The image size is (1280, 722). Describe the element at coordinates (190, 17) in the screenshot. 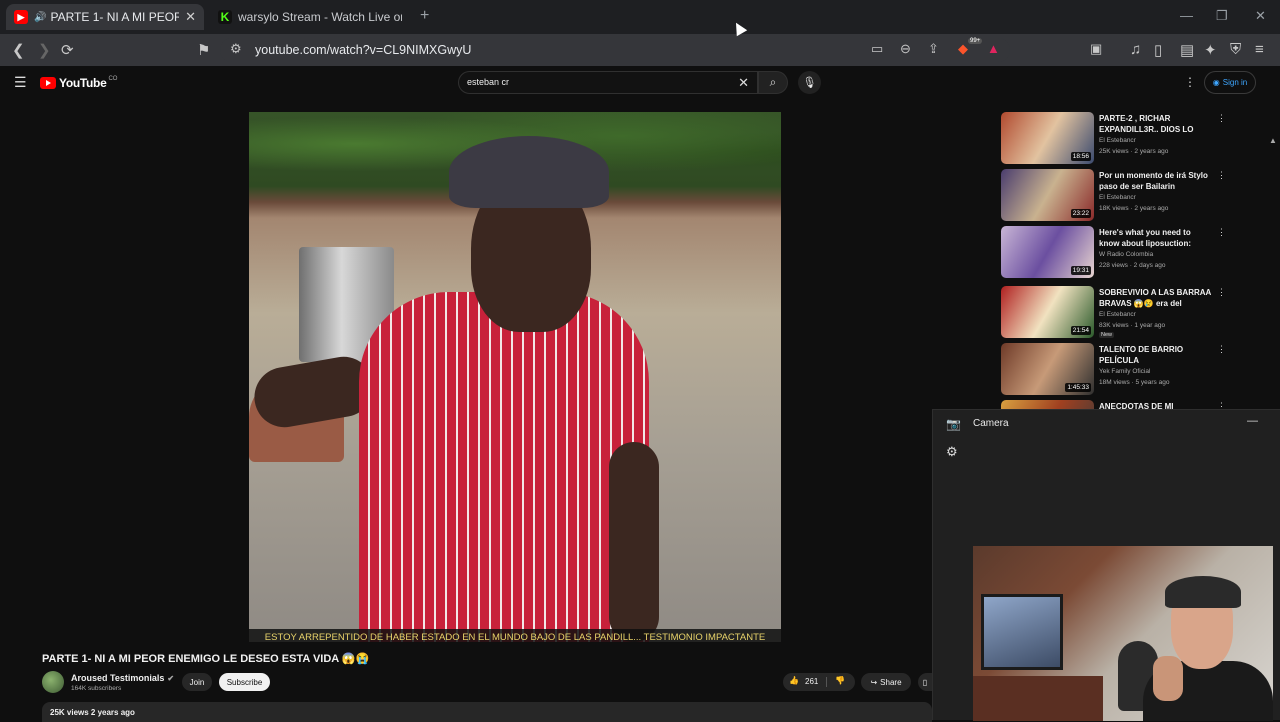

I see `close-tab-icon: ✕` at that location.